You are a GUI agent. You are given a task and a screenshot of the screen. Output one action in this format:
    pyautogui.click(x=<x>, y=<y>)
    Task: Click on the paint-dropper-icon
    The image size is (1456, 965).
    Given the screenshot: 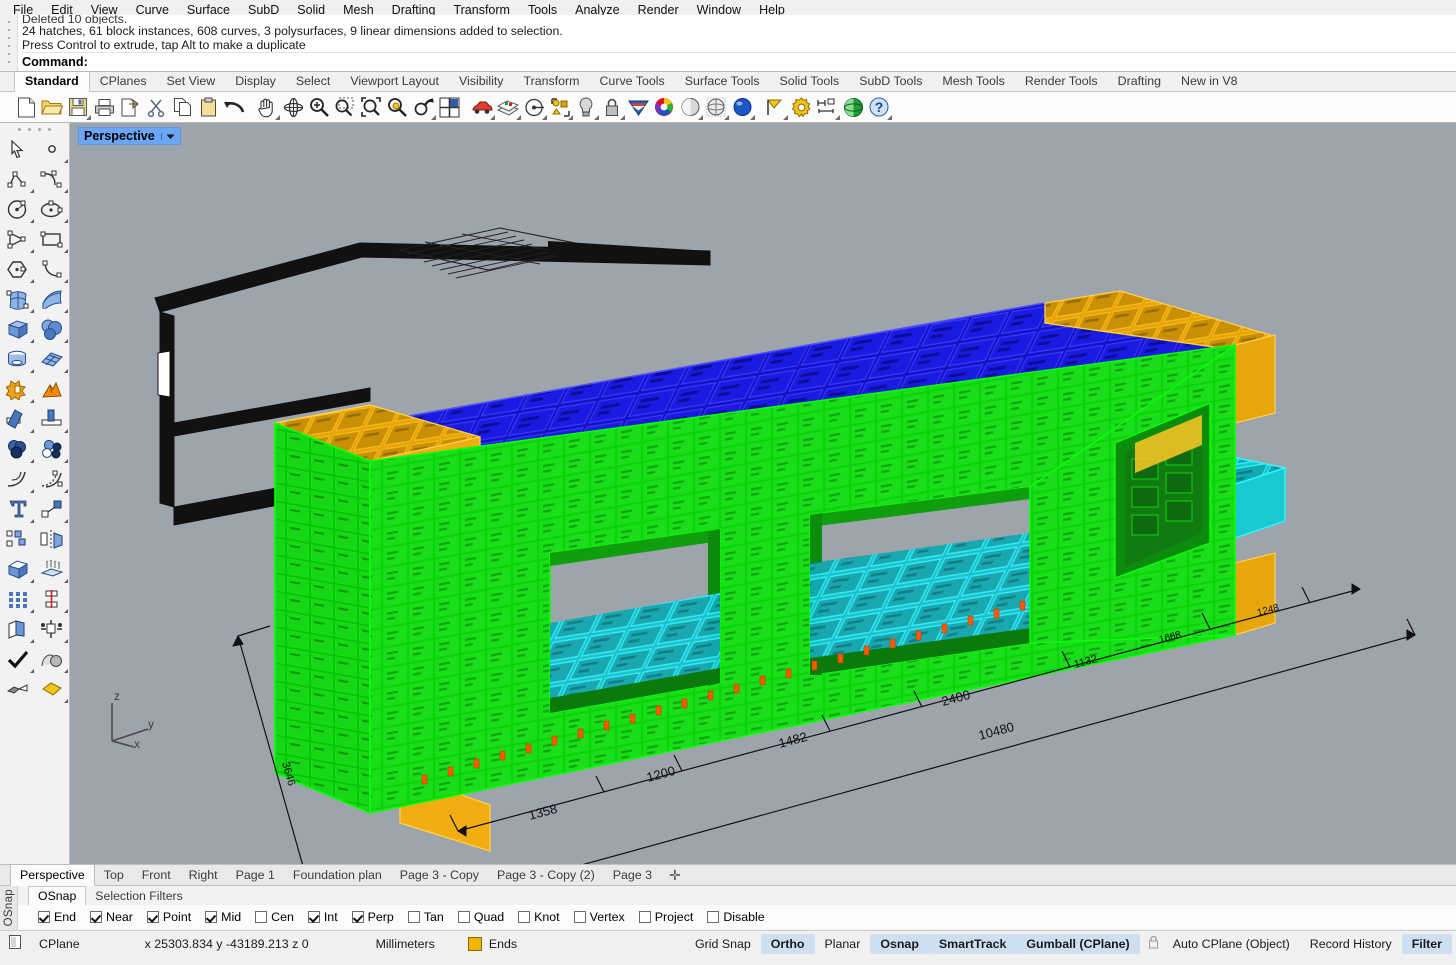 What is the action you would take?
    pyautogui.click(x=18, y=689)
    